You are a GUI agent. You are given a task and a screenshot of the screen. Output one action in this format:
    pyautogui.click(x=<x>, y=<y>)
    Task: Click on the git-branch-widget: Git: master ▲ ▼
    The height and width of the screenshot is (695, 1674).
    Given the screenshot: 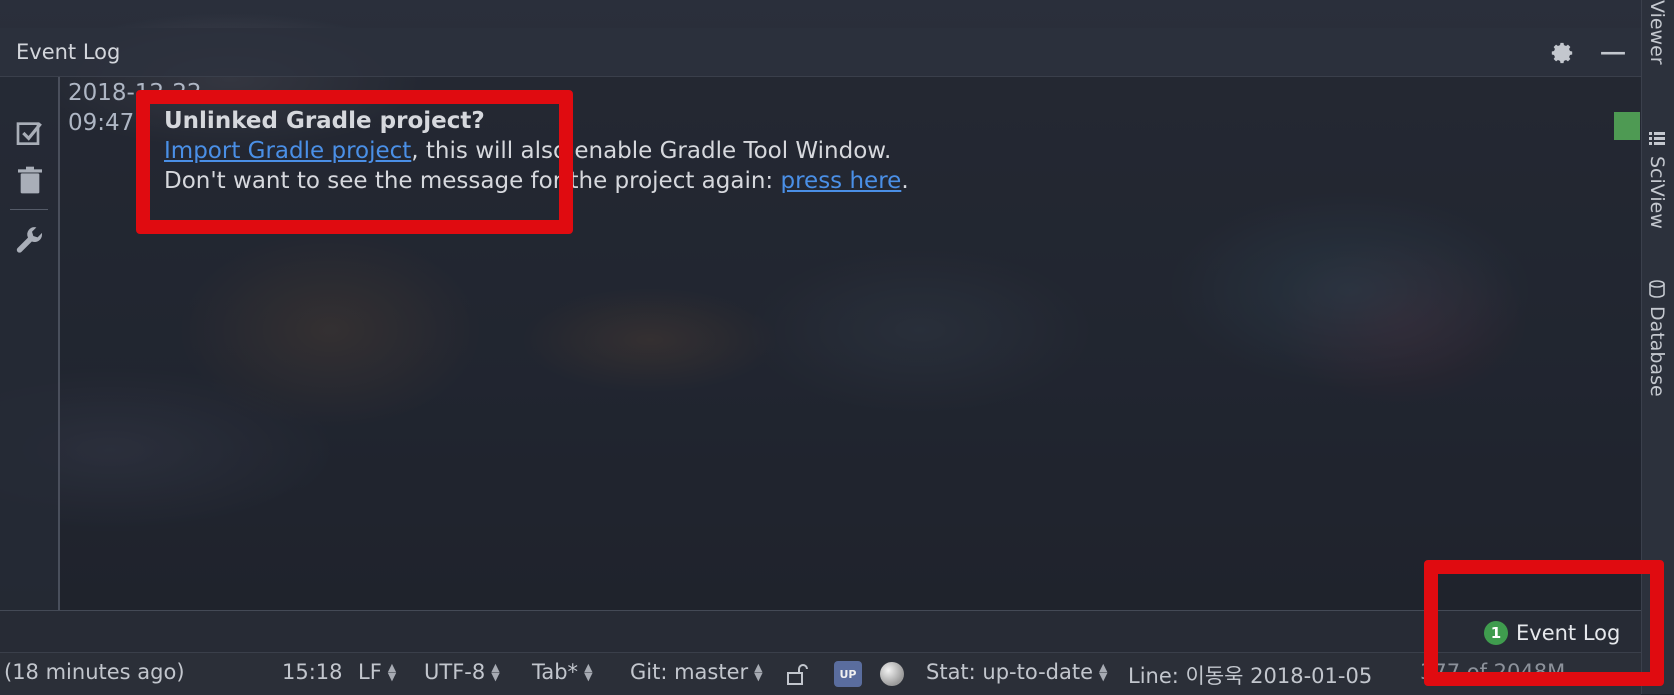 What is the action you would take?
    pyautogui.click(x=696, y=672)
    